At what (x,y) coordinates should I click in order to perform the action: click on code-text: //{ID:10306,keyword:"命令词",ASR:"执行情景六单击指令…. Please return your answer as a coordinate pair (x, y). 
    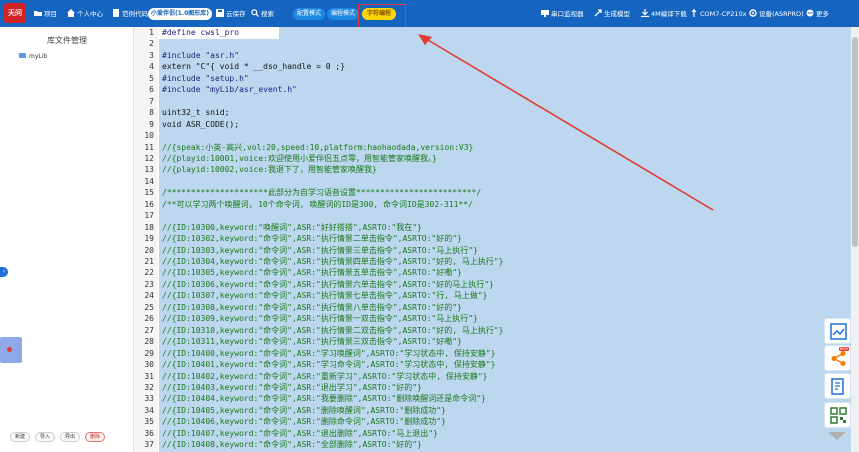
    Looking at the image, I should click on (328, 284).